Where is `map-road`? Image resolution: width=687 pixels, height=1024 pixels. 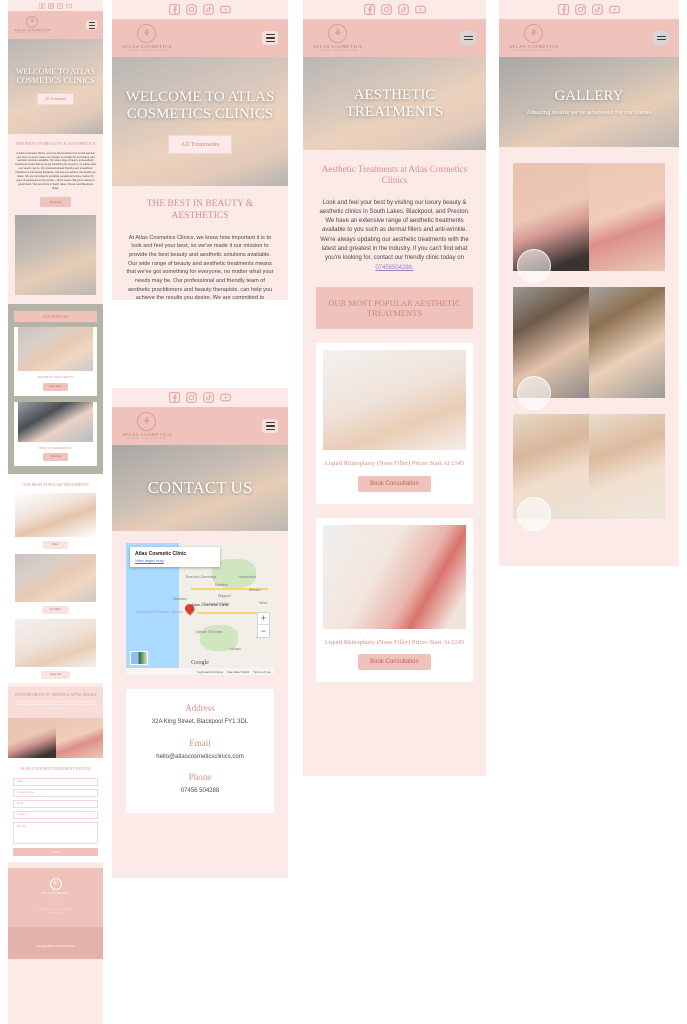 map-road is located at coordinates (231, 612).